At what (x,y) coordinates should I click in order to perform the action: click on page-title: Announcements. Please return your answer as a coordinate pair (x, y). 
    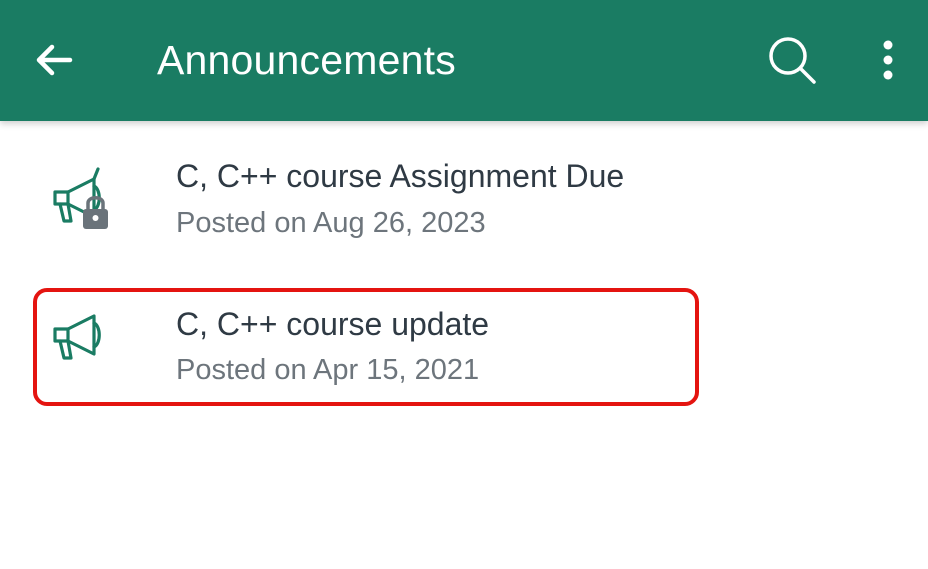
    Looking at the image, I should click on (306, 60).